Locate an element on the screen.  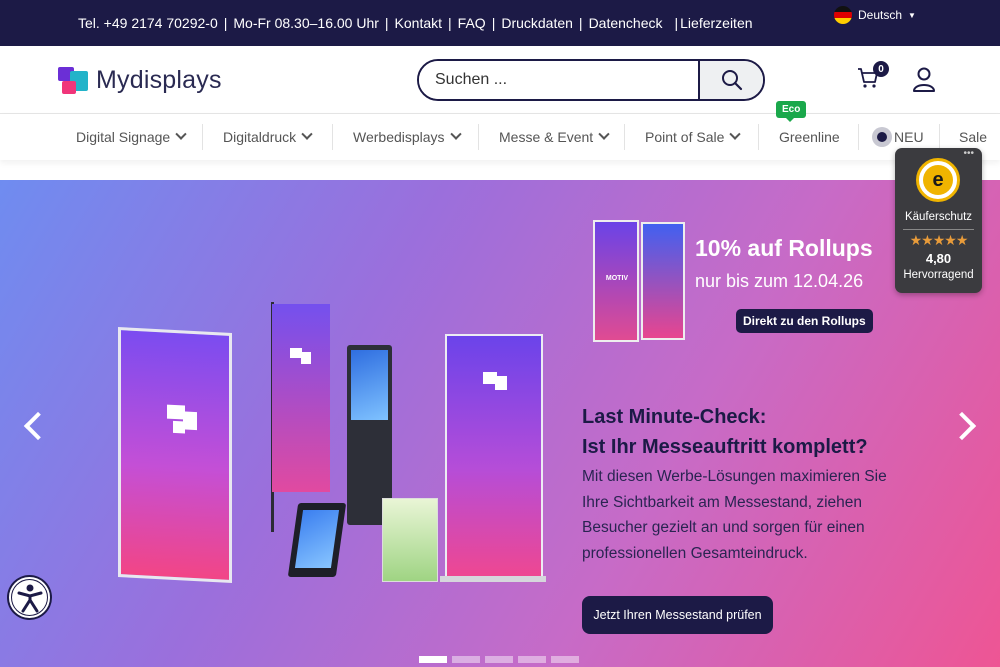
search-icon is located at coordinates (731, 80).